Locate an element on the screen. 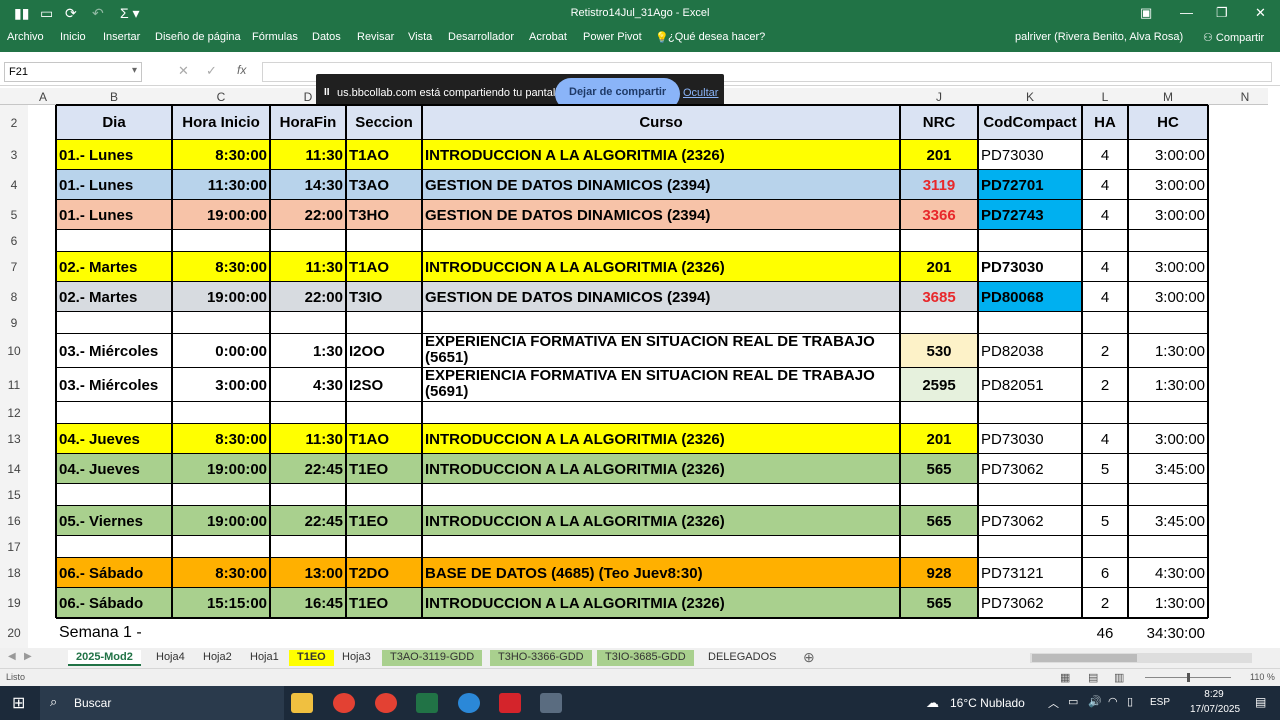 Image resolution: width=1280 pixels, height=720 pixels. cell-sec: T3IO is located at coordinates (384, 297).